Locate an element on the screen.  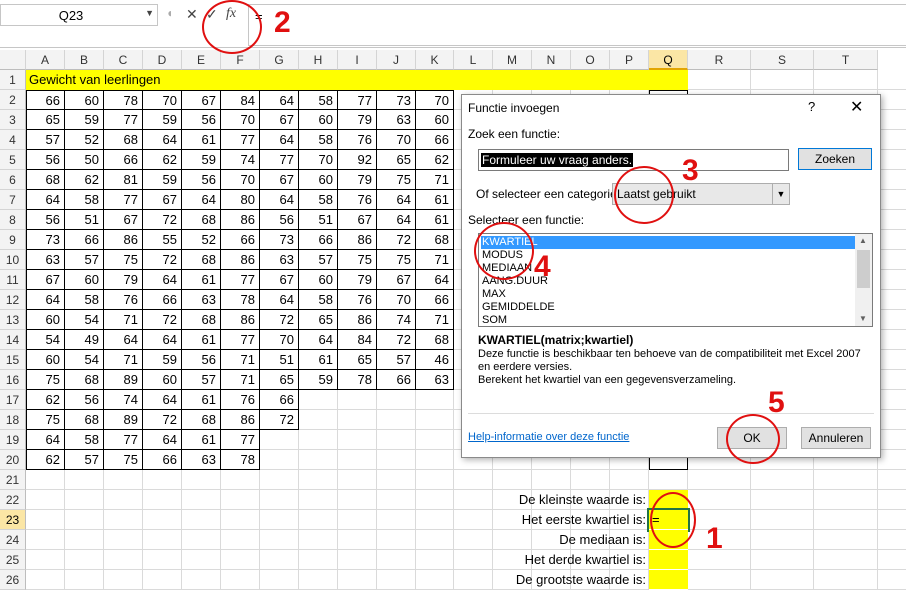
drag-handle-icon: ◖ is located at coordinates (169, 13).